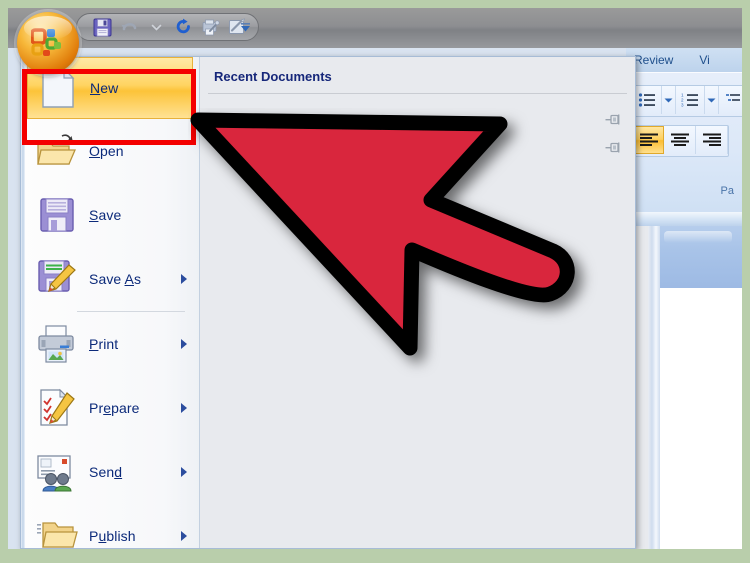 The height and width of the screenshot is (563, 750). I want to click on menu-item-print: Print, so click(110, 344).